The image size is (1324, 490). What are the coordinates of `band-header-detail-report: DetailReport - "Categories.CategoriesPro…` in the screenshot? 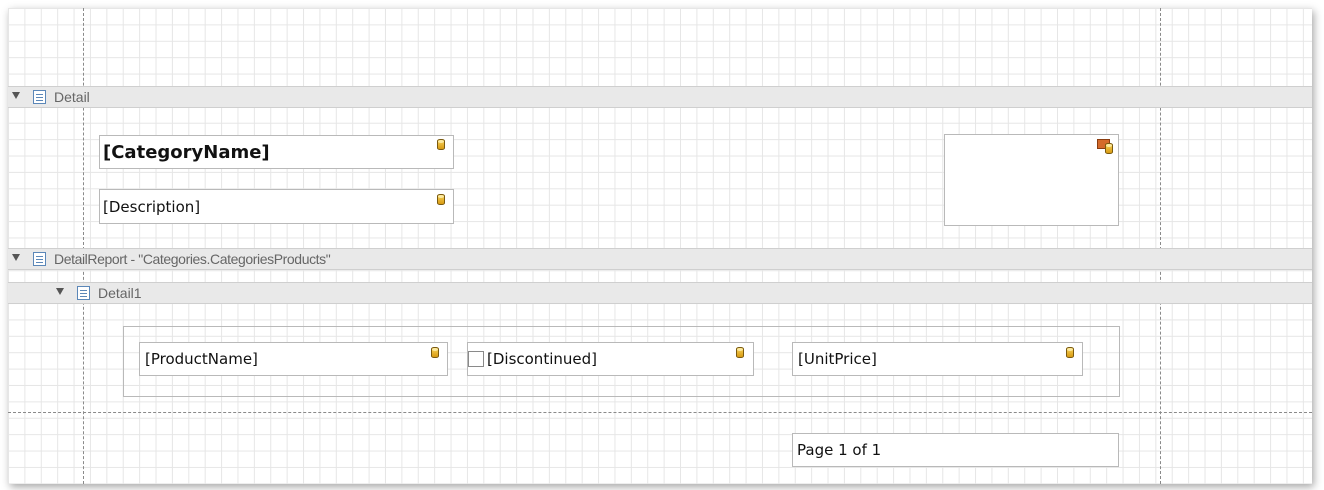 It's located at (660, 259).